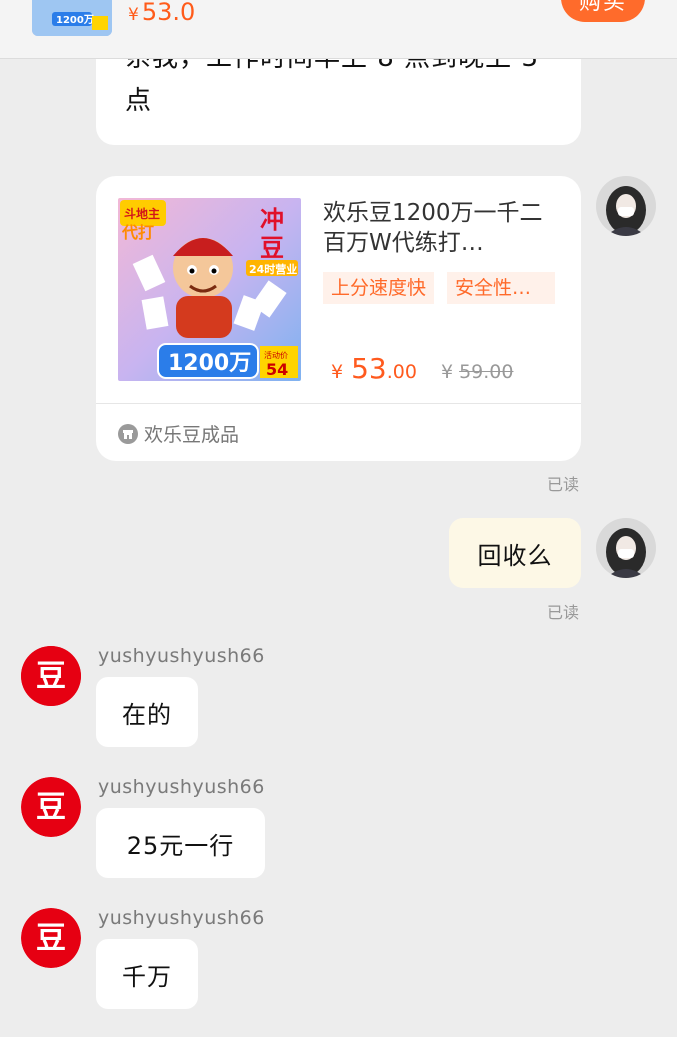 Image resolution: width=677 pixels, height=1037 pixels. Describe the element at coordinates (180, 843) in the screenshot. I see `incoming-message-bubble: 25元一行` at that location.